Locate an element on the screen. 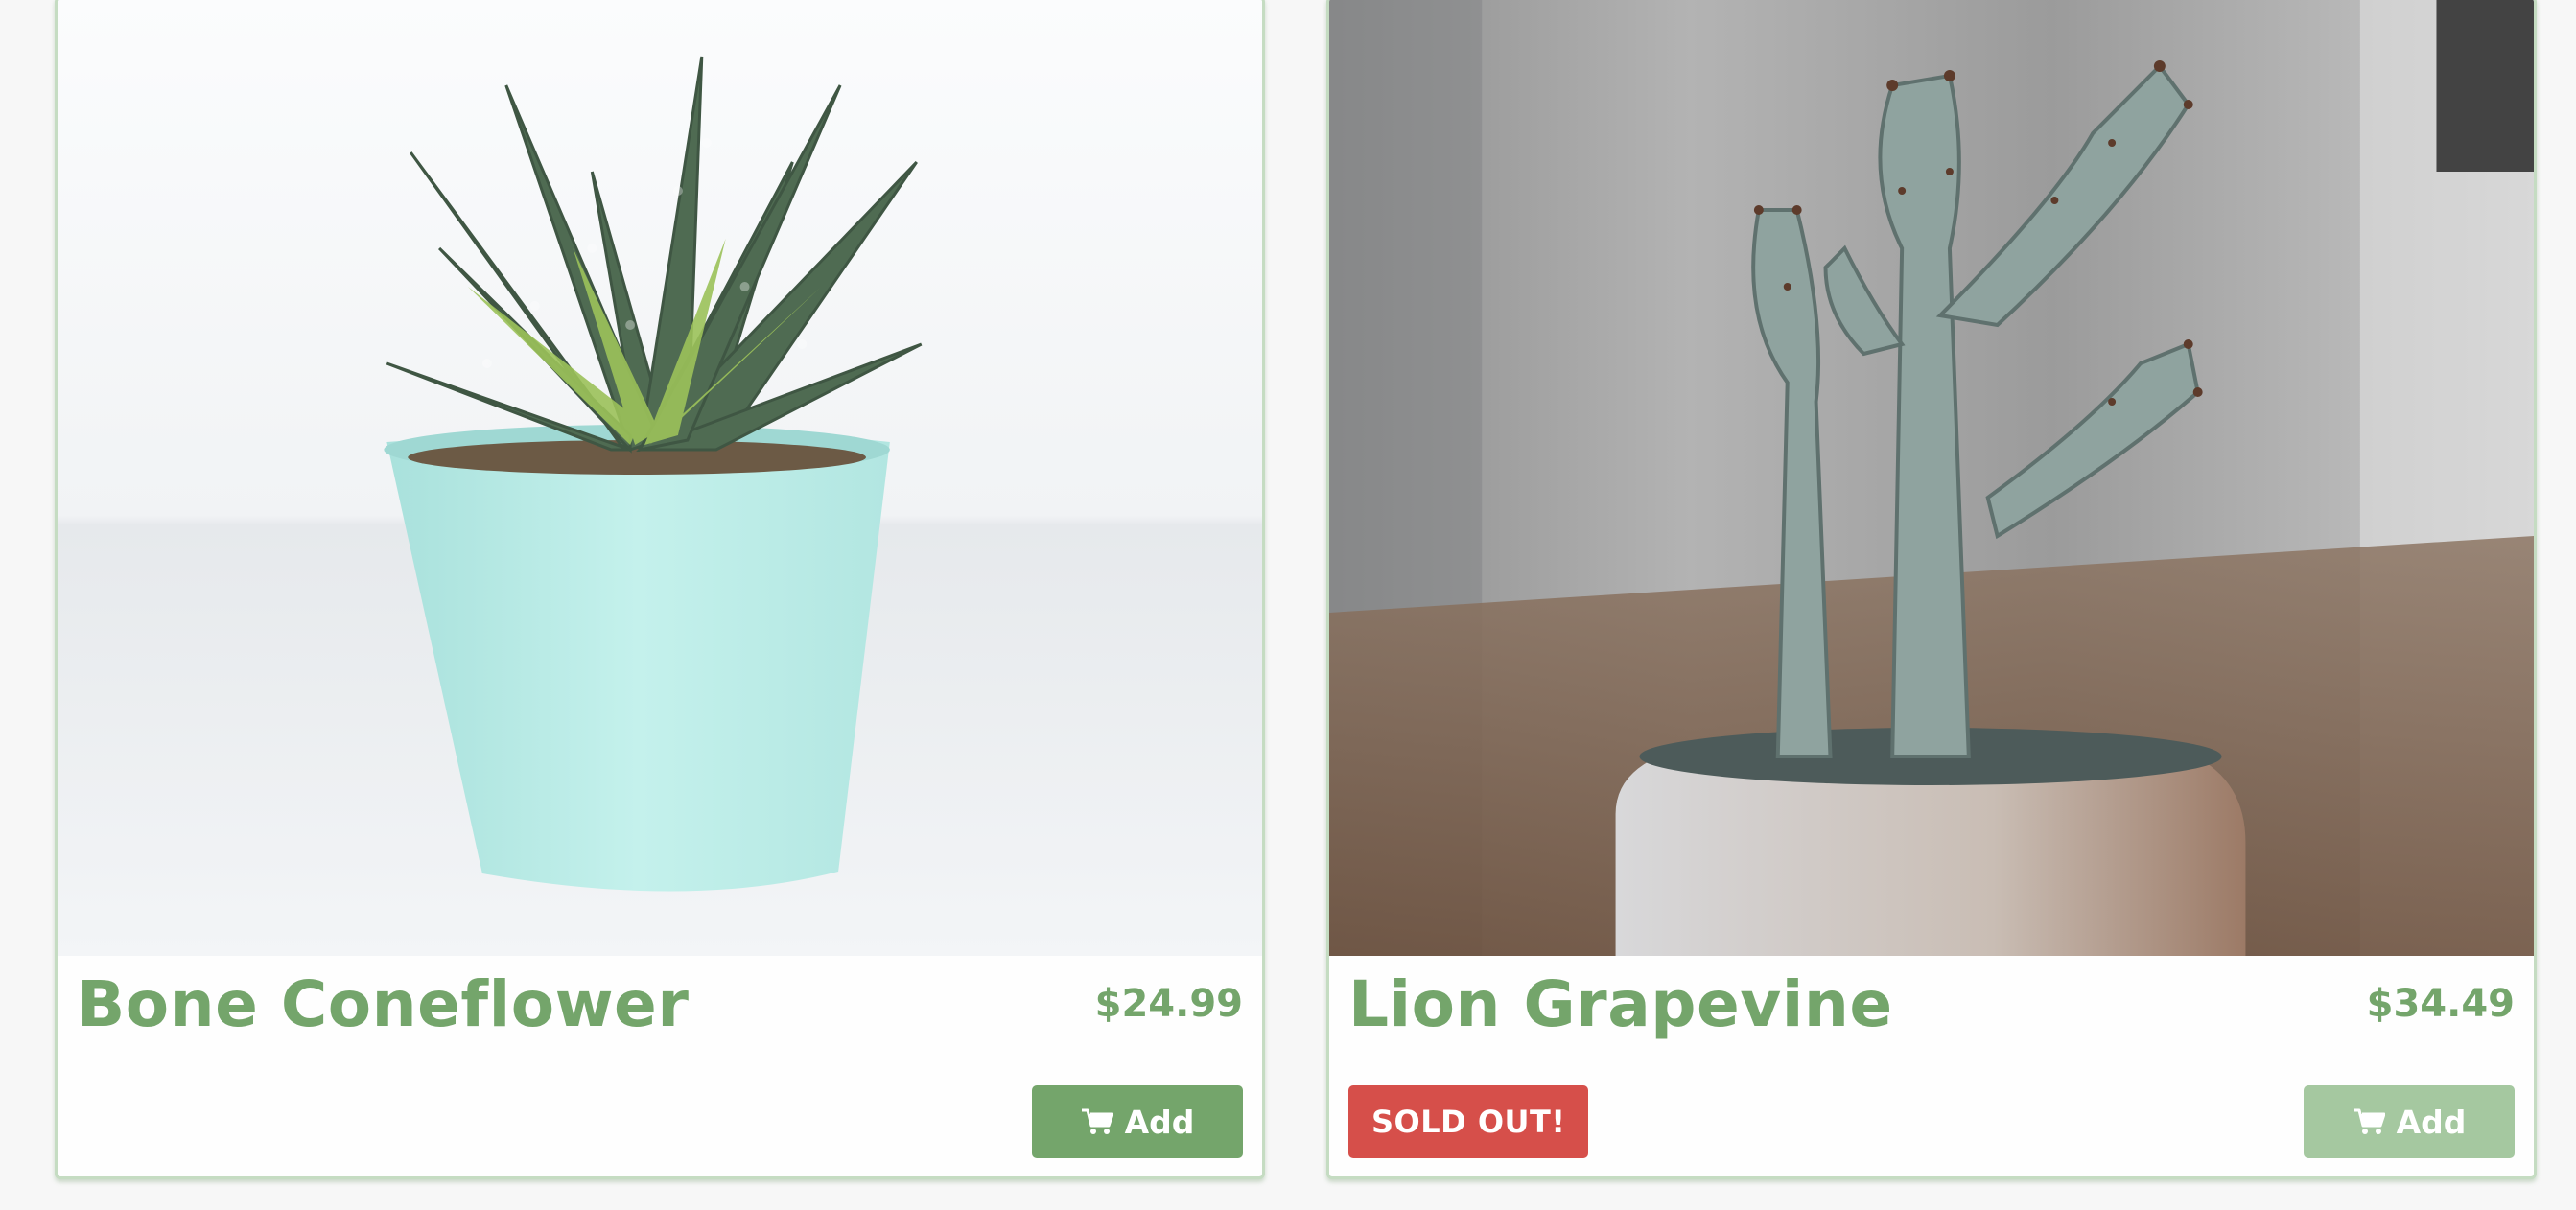  product-price: $24.99 is located at coordinates (1168, 1004).